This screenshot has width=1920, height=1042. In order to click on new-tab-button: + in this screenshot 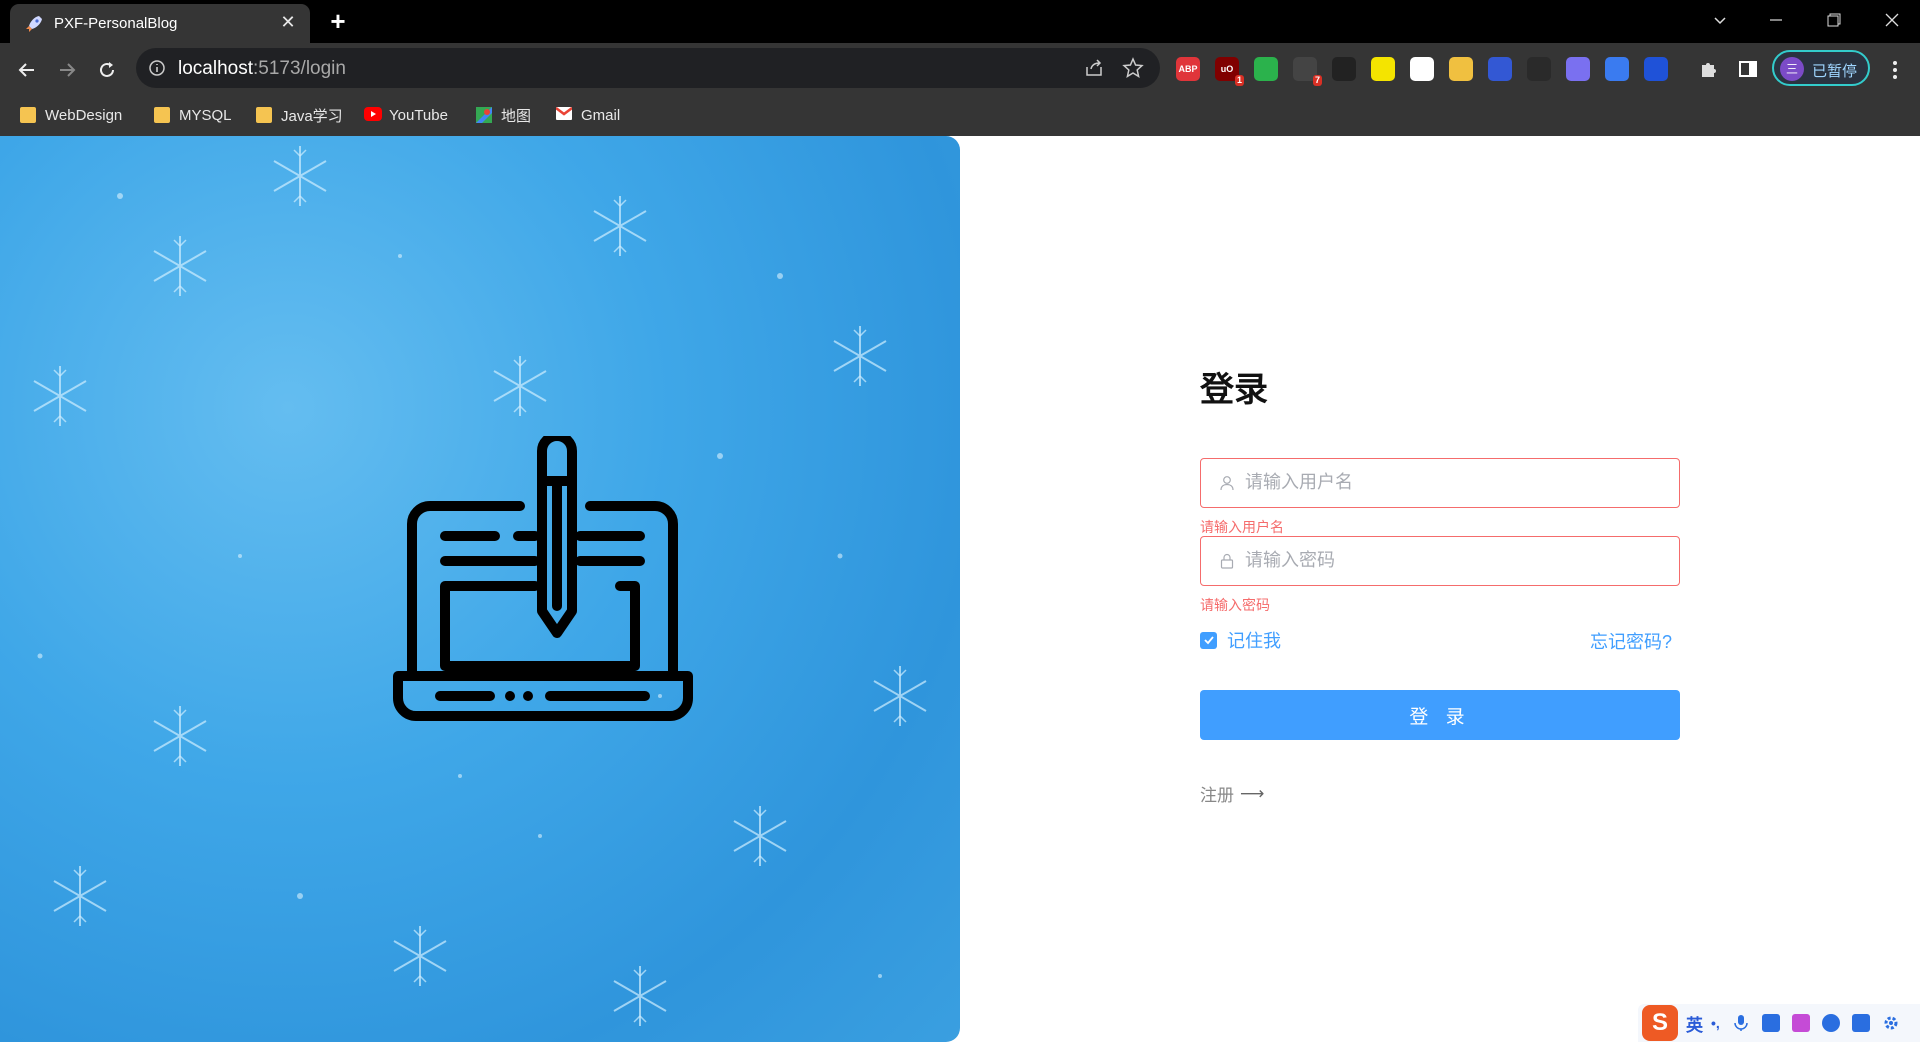, I will do `click(338, 21)`.